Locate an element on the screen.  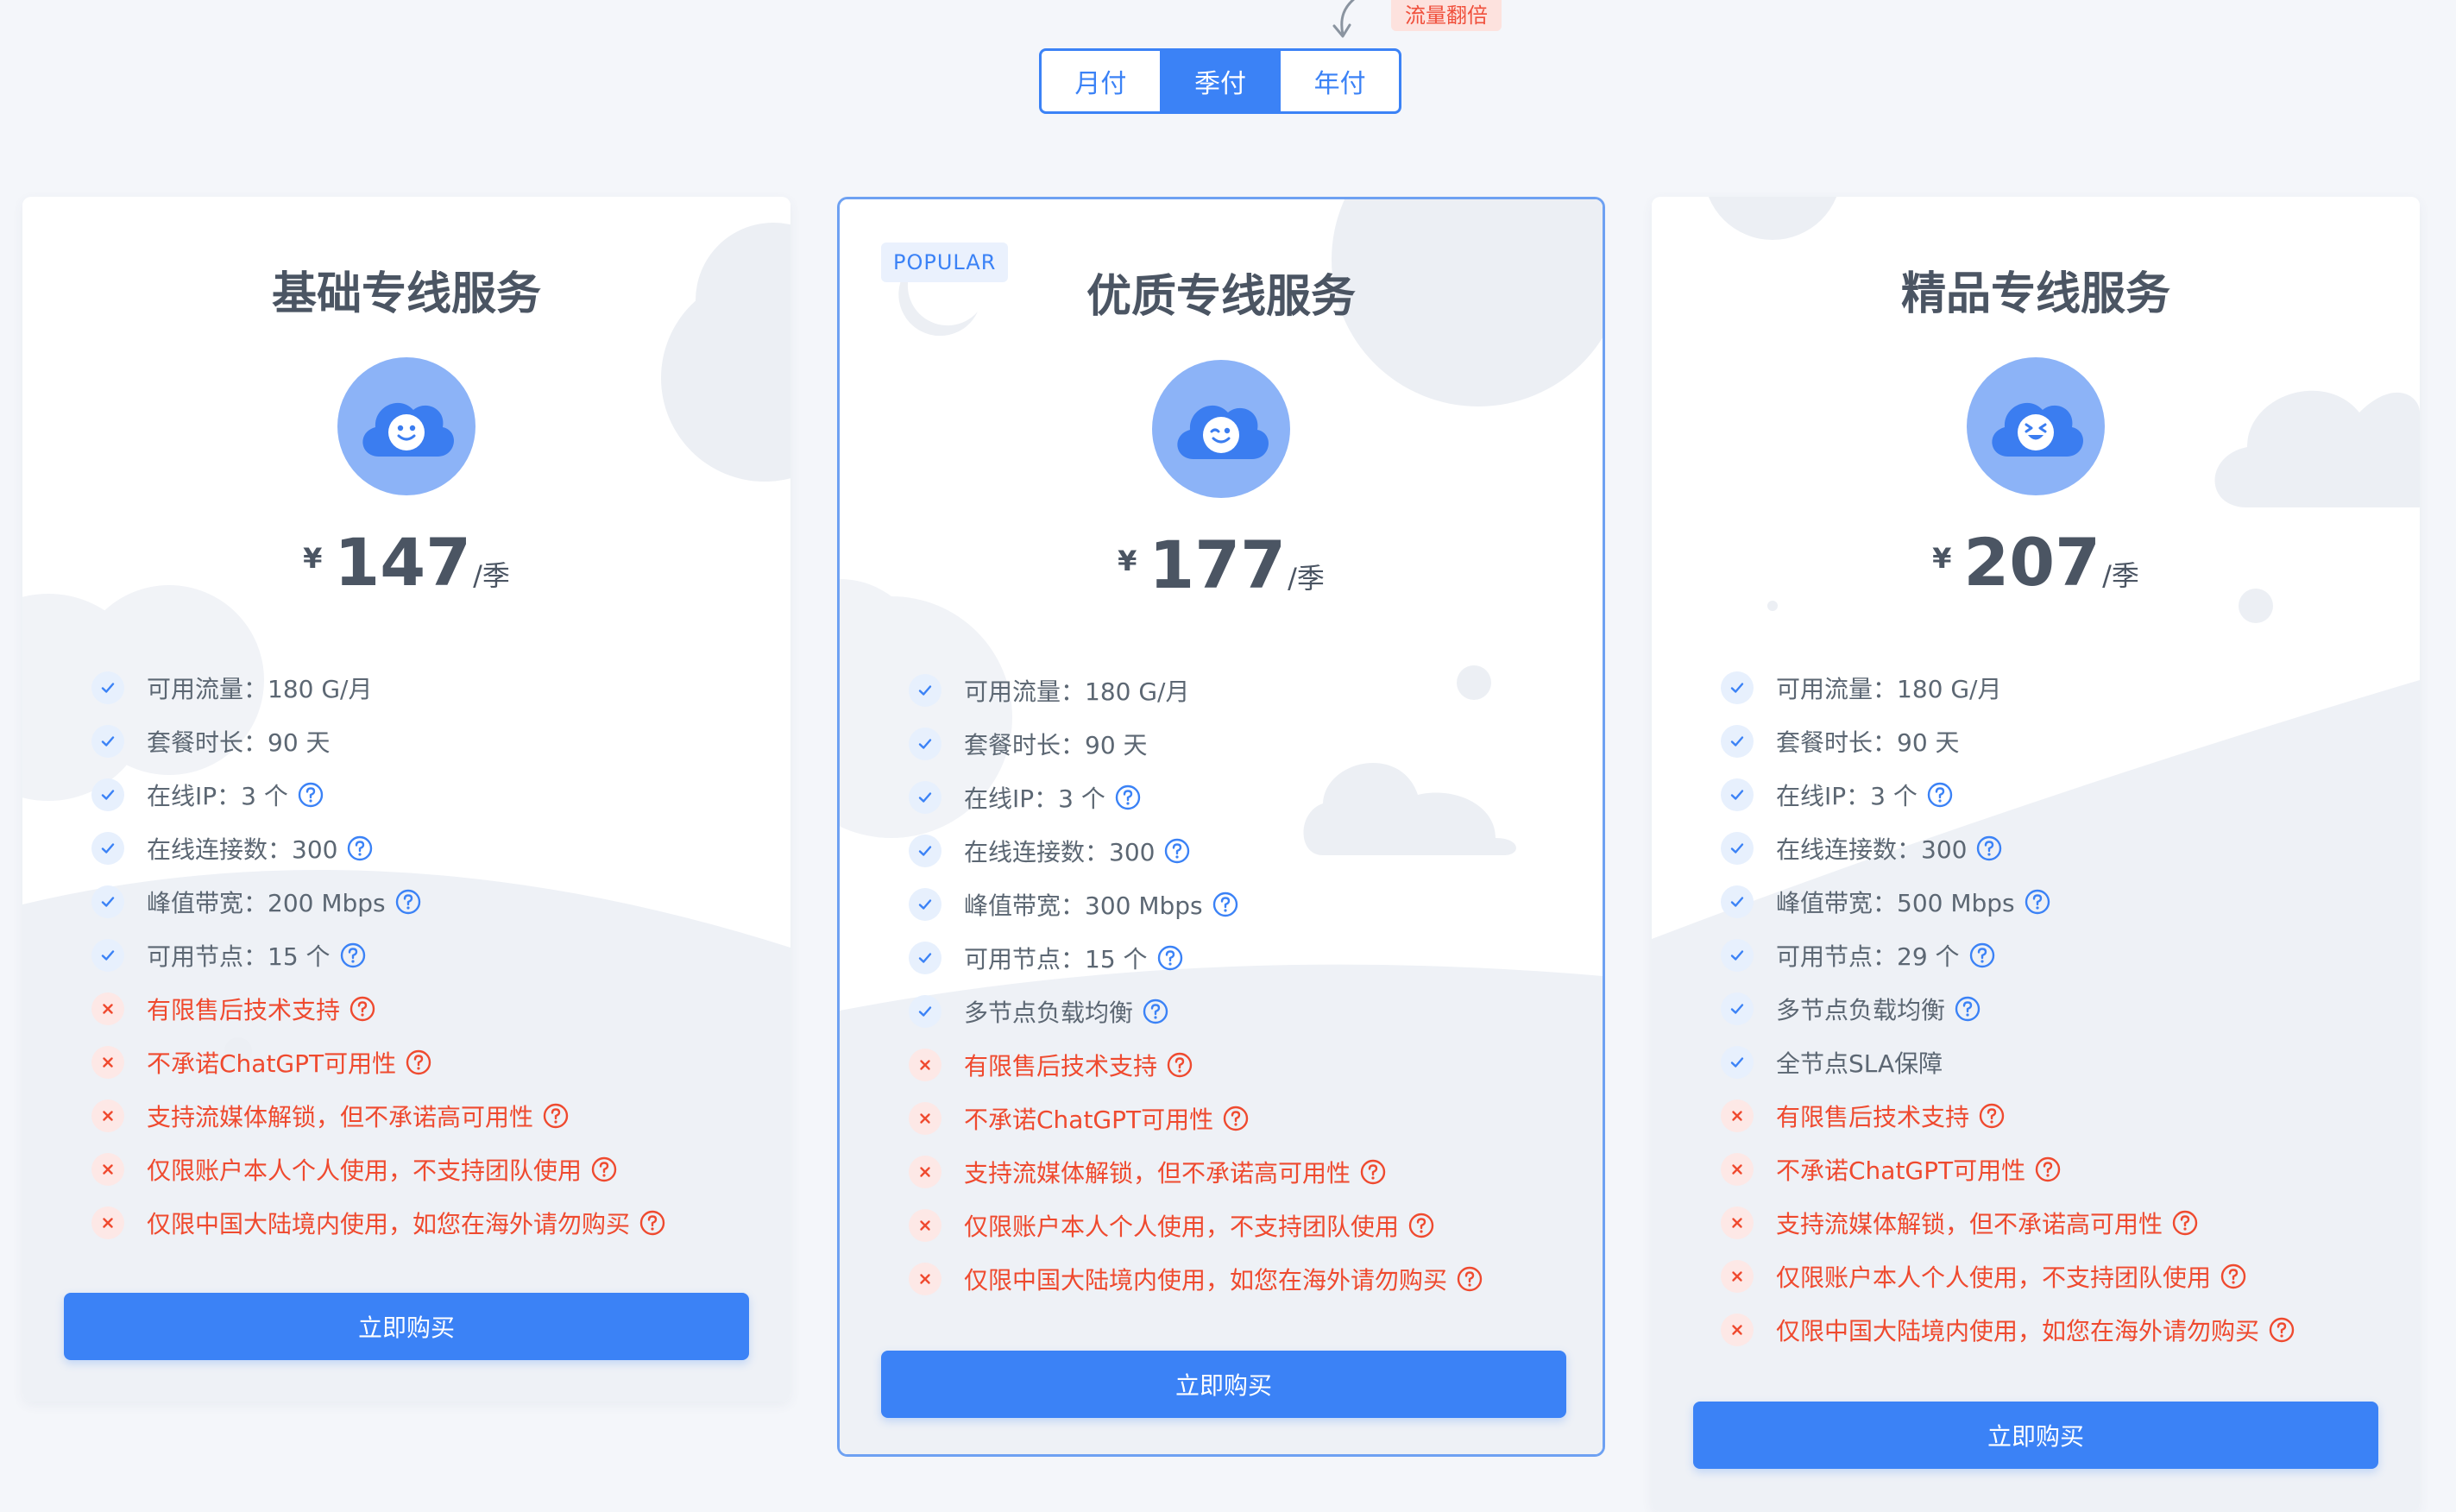
billing-option-quarterly: 季付 is located at coordinates (1221, 81).